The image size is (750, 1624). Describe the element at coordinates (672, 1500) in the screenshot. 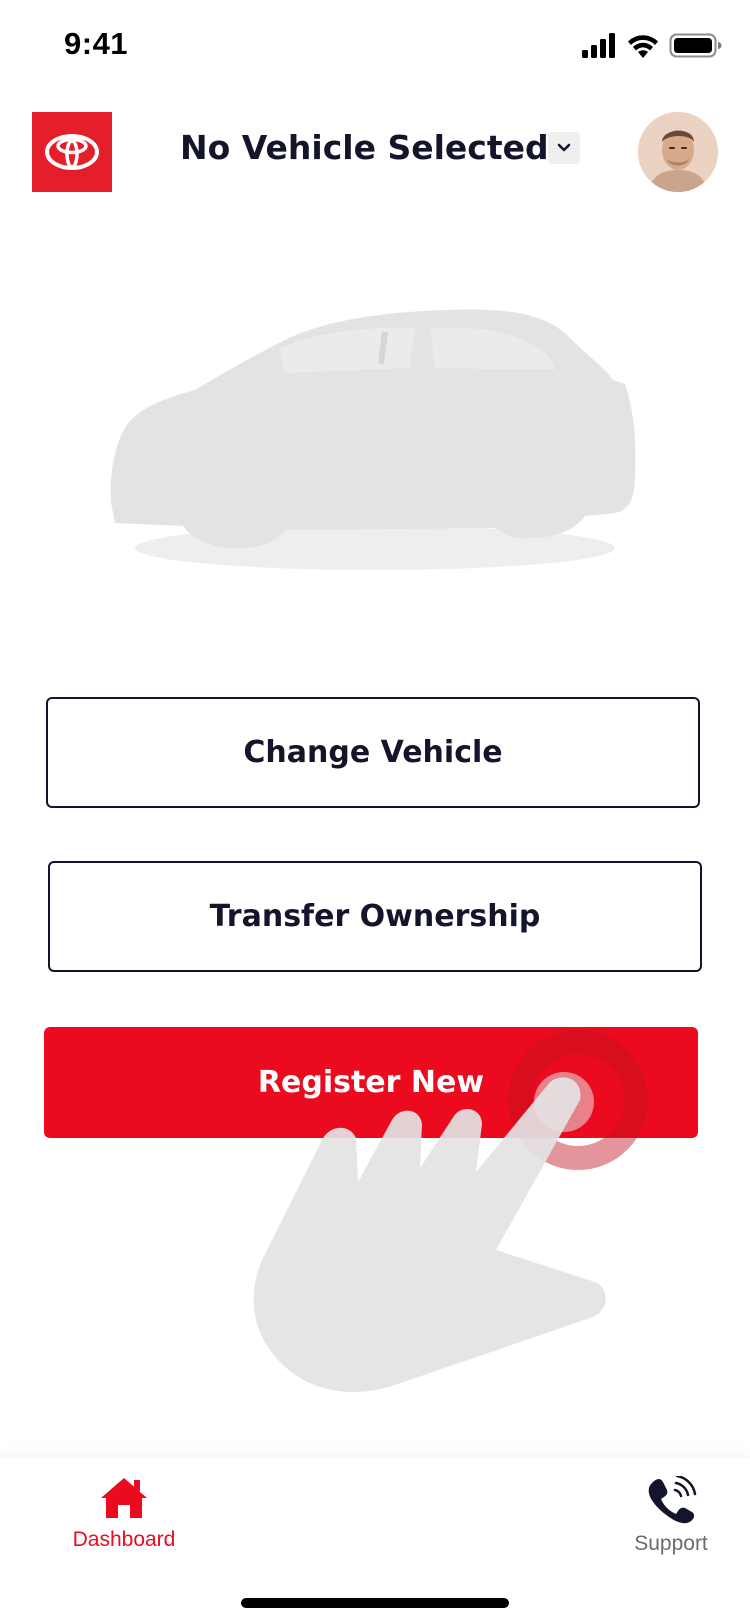

I see `phone-icon` at that location.